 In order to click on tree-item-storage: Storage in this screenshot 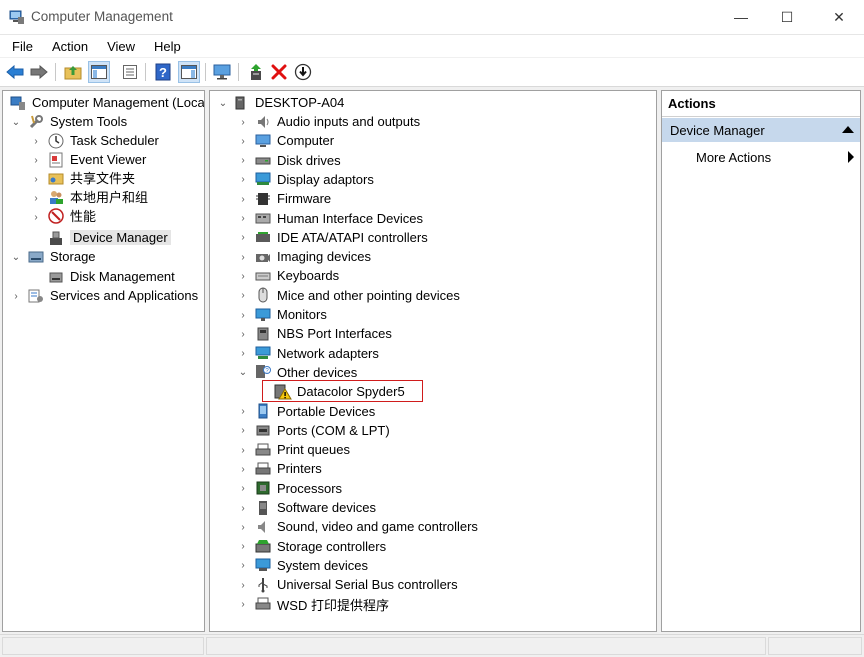, I will do `click(61, 256)`.